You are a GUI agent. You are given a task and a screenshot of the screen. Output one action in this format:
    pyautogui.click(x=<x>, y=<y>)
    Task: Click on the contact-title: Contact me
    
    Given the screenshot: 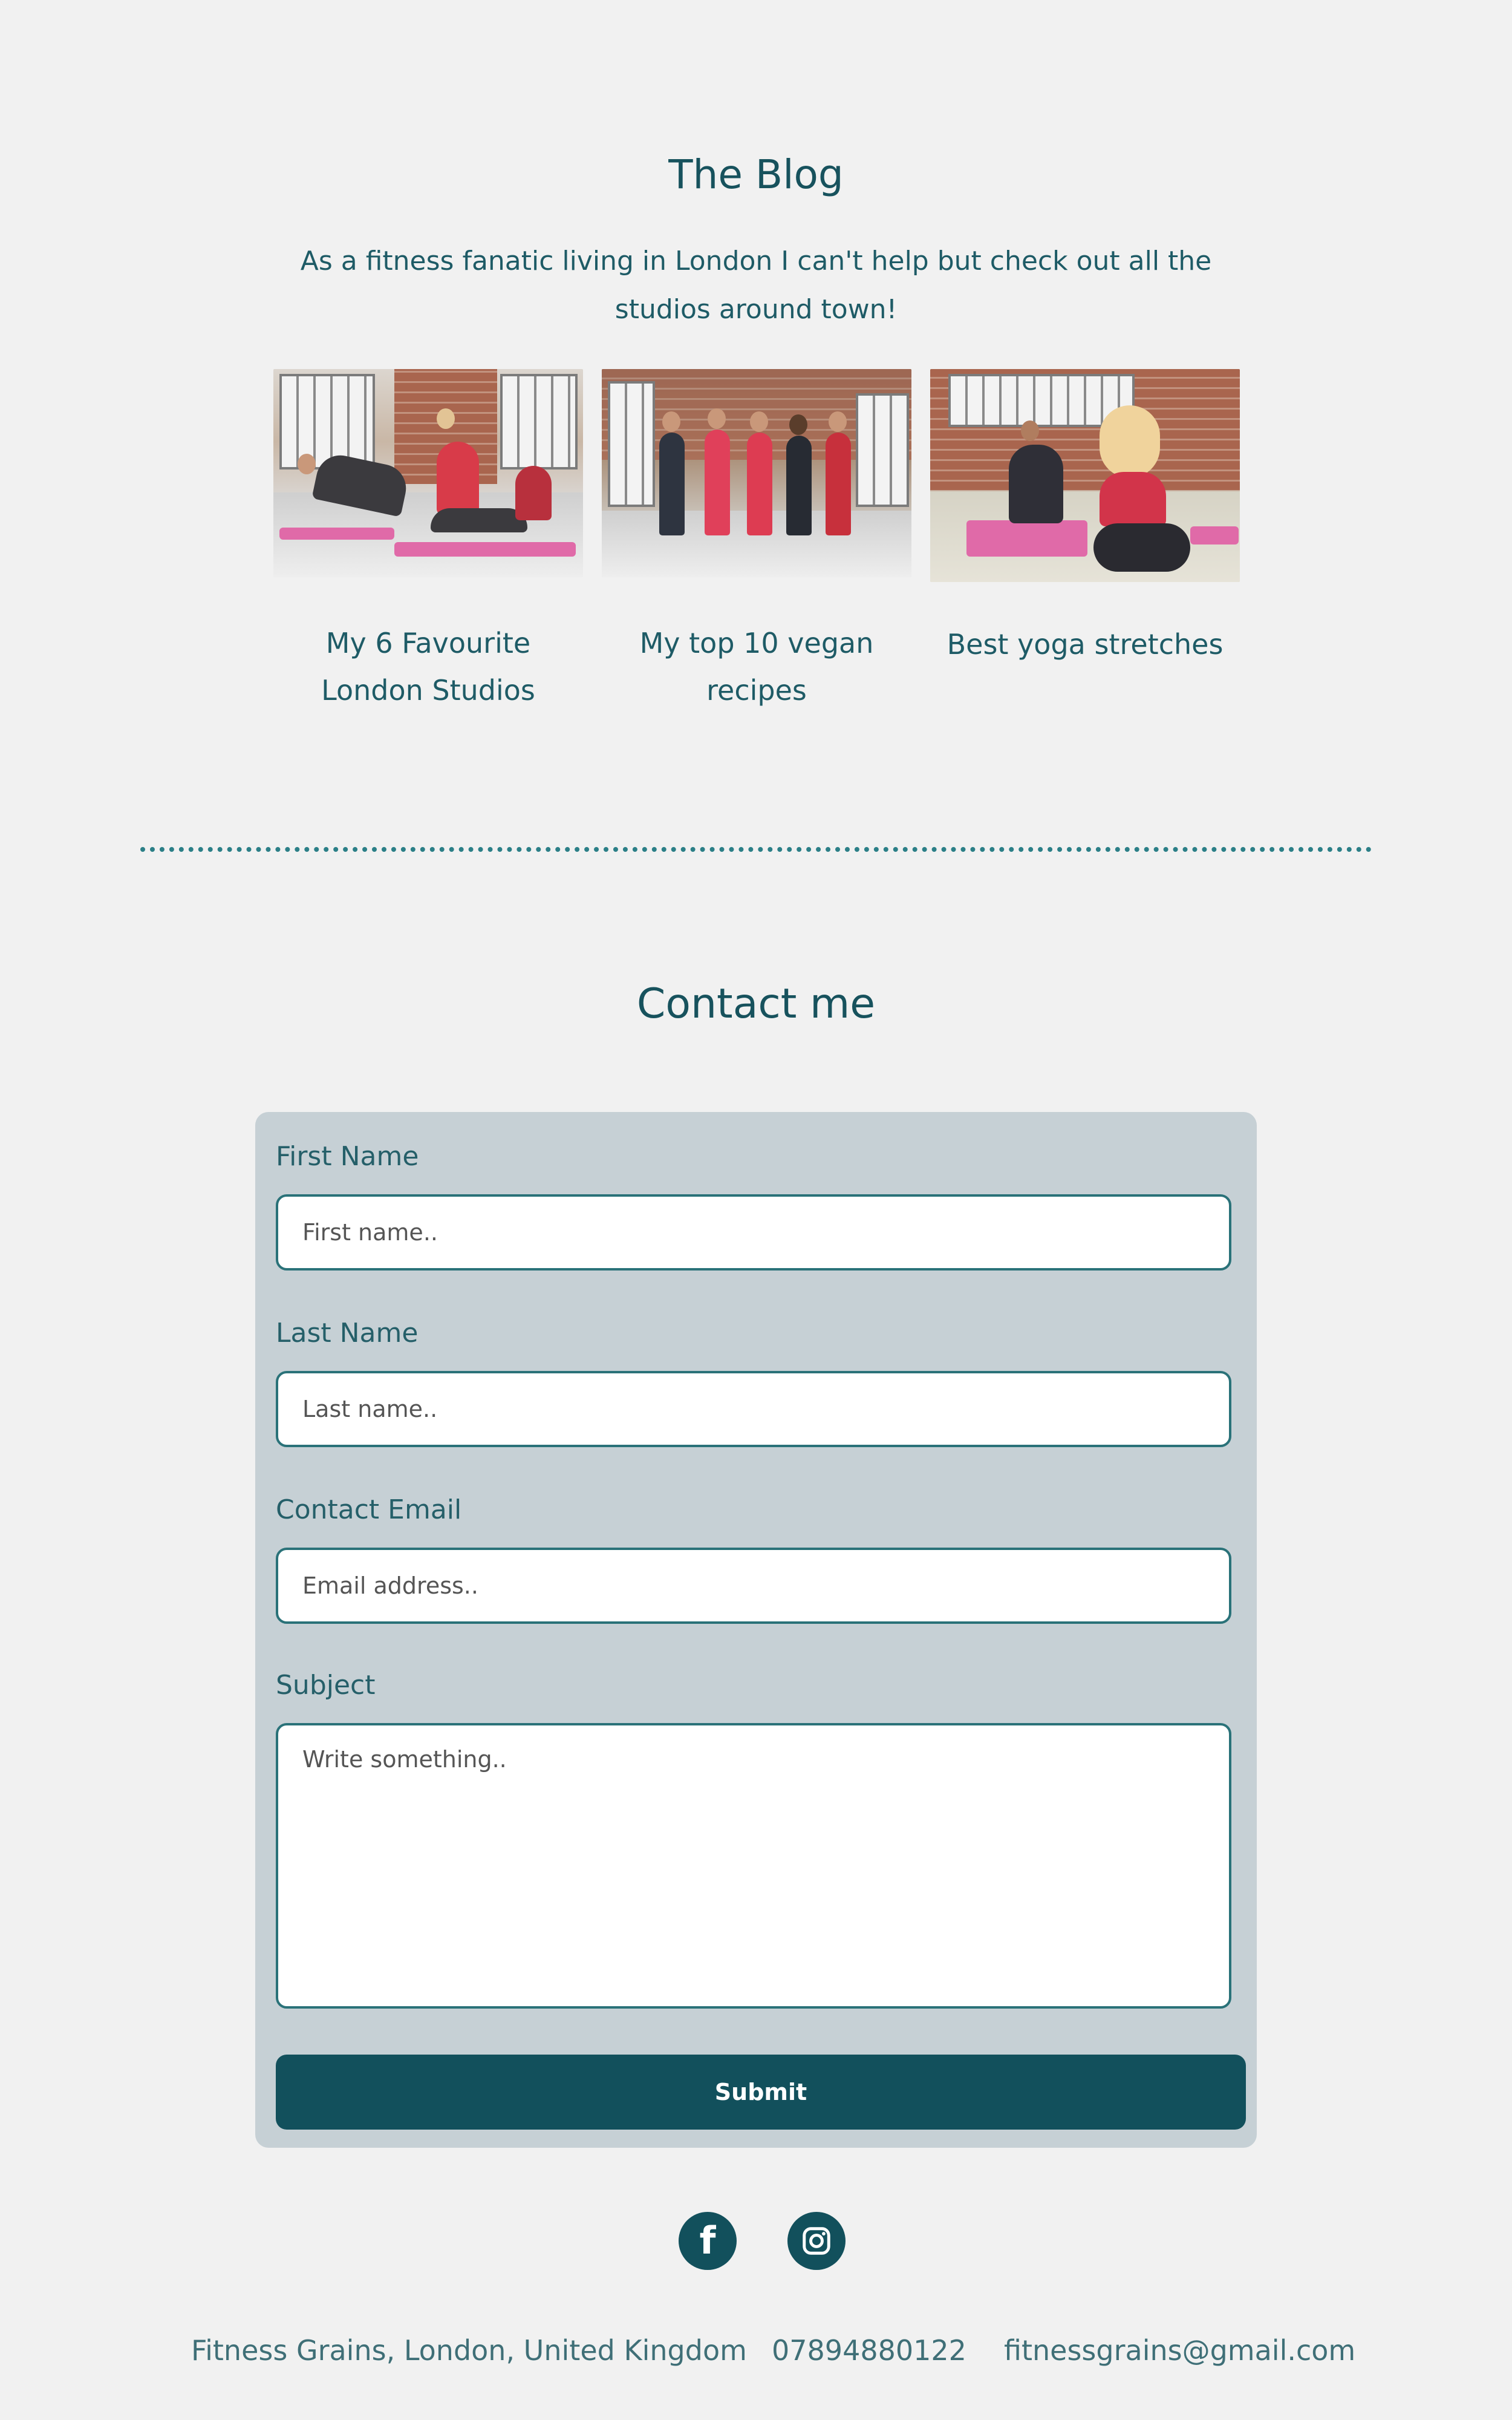 What is the action you would take?
    pyautogui.click(x=756, y=1004)
    